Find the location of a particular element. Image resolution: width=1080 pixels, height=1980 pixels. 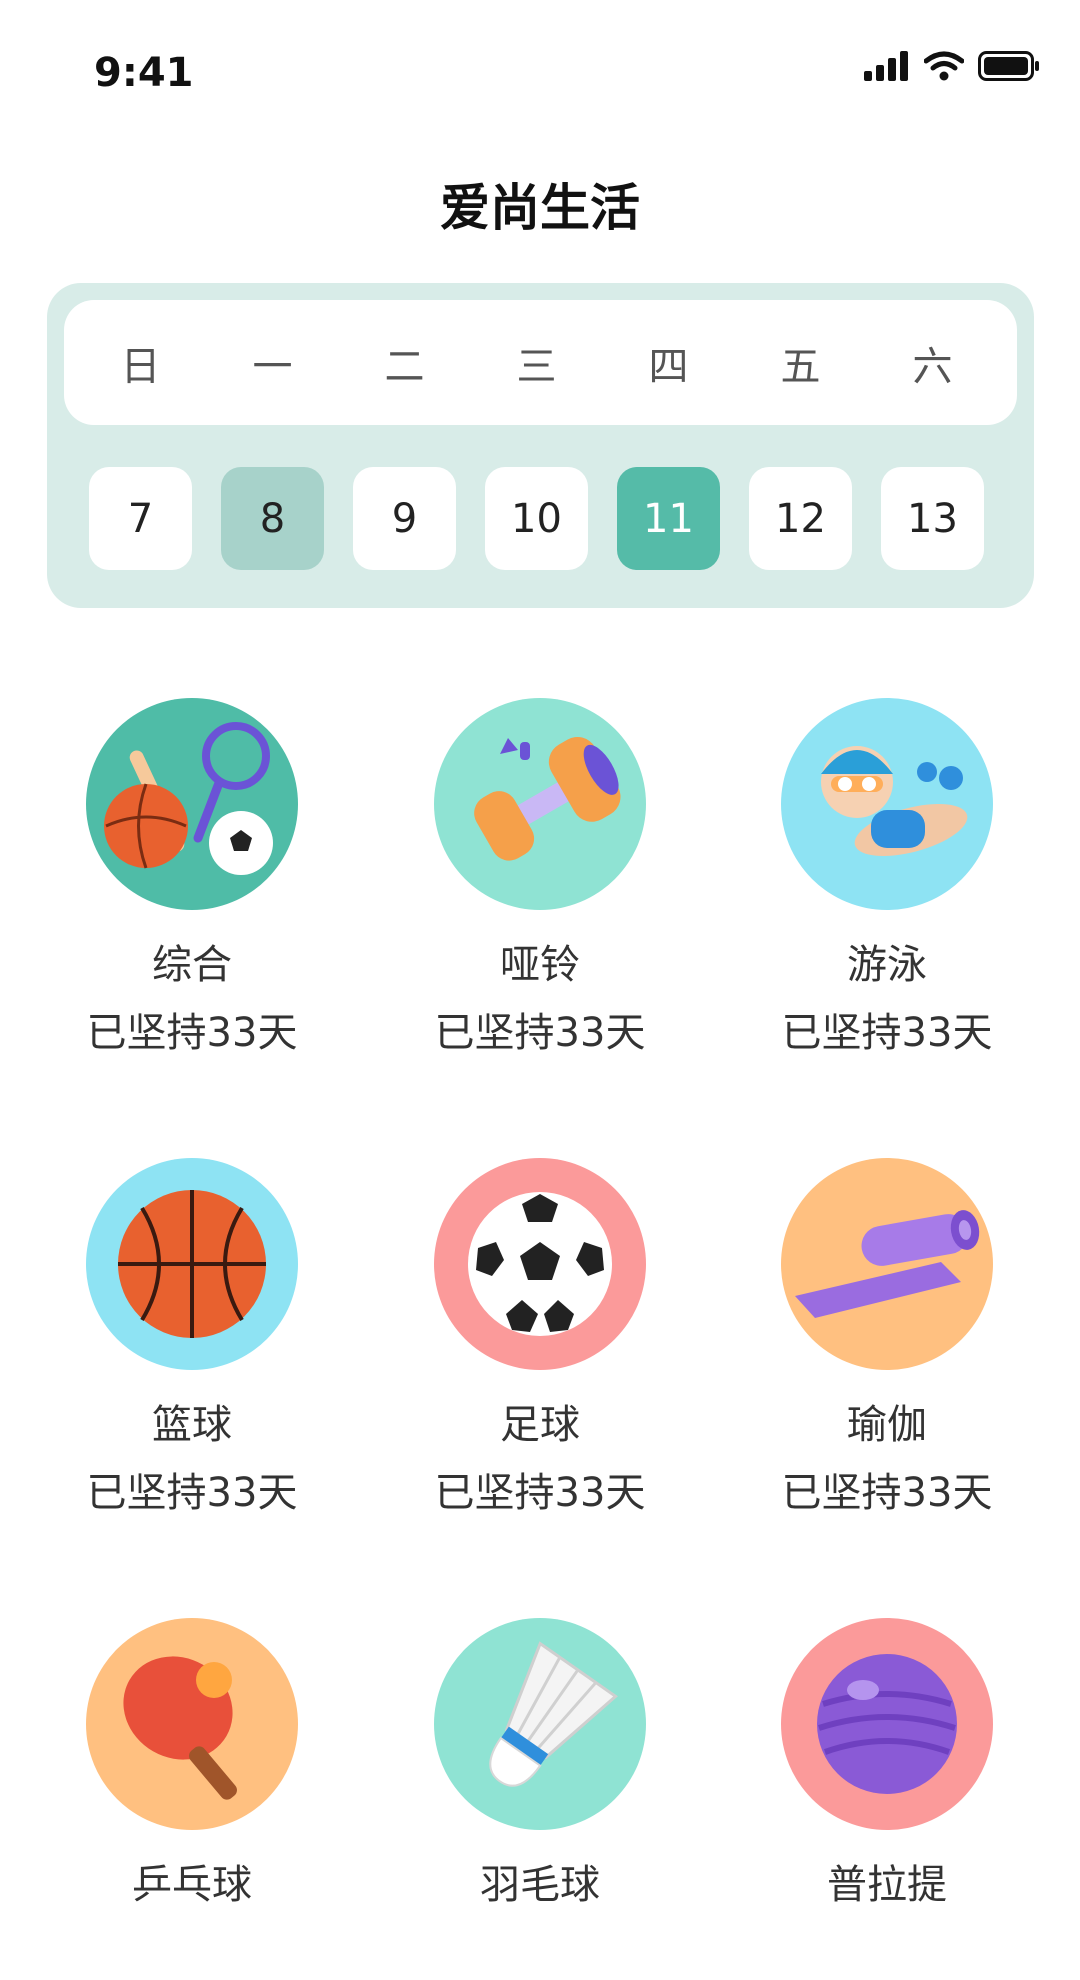

weekday-wed: 三 is located at coordinates (536, 366).